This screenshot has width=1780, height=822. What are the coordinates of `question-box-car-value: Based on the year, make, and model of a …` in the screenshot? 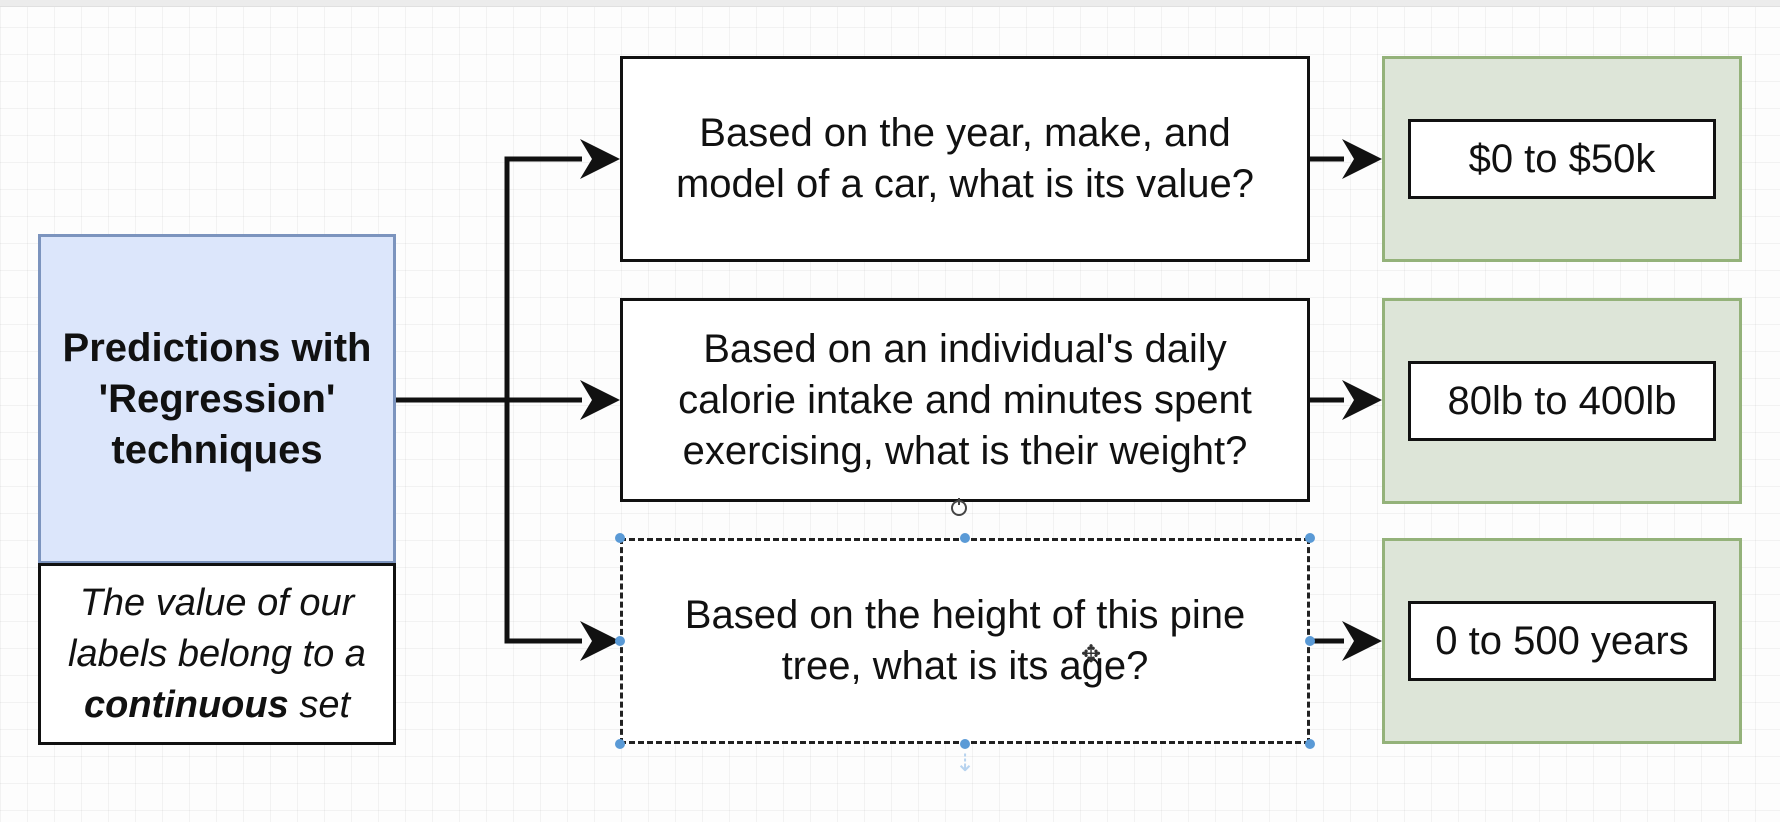 It's located at (965, 159).